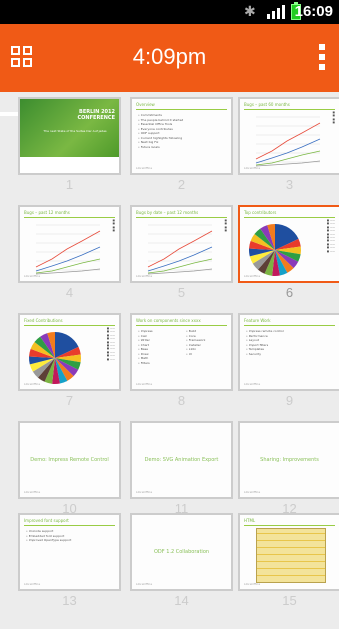 The width and height of the screenshot is (339, 629). I want to click on slide-thumbnail: Bugs – past 12 months ■ ■ ■ ■ LibreOffice, so click(69, 244).